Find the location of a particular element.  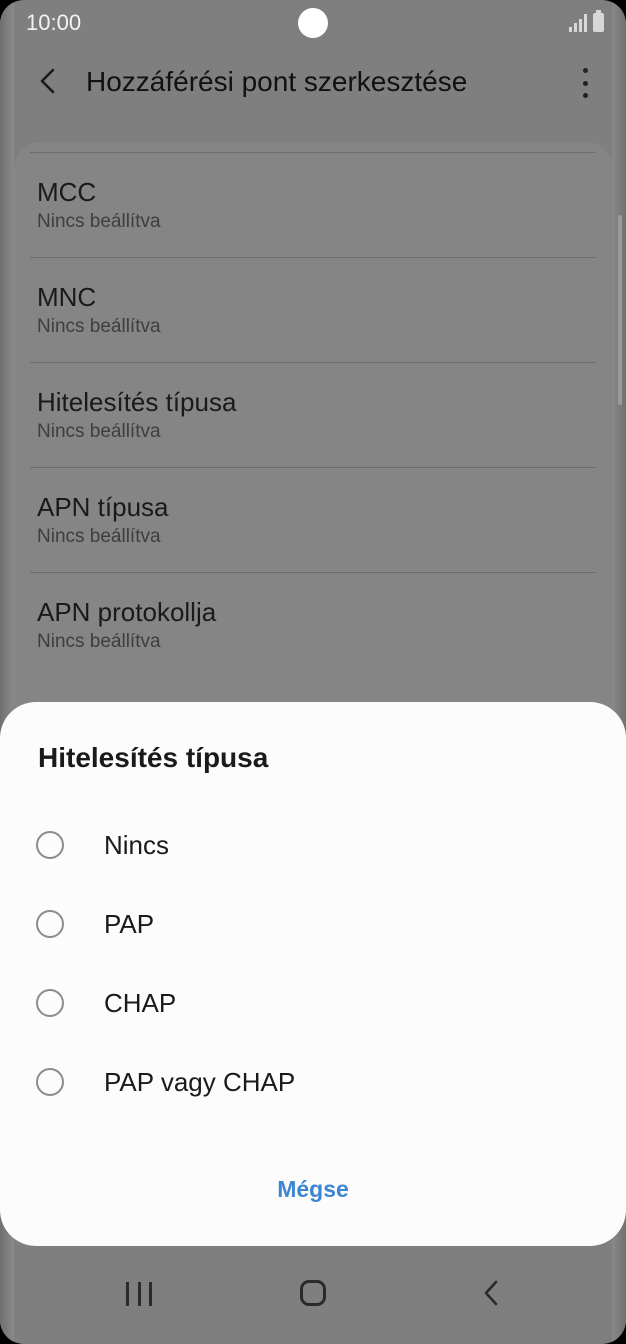

battery-icon is located at coordinates (598, 21).